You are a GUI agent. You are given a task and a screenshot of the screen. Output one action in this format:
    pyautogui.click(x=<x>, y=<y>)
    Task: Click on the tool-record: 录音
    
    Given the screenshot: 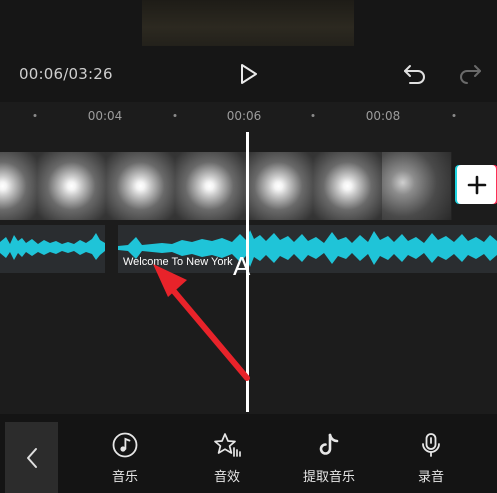 What is the action you would take?
    pyautogui.click(x=431, y=458)
    